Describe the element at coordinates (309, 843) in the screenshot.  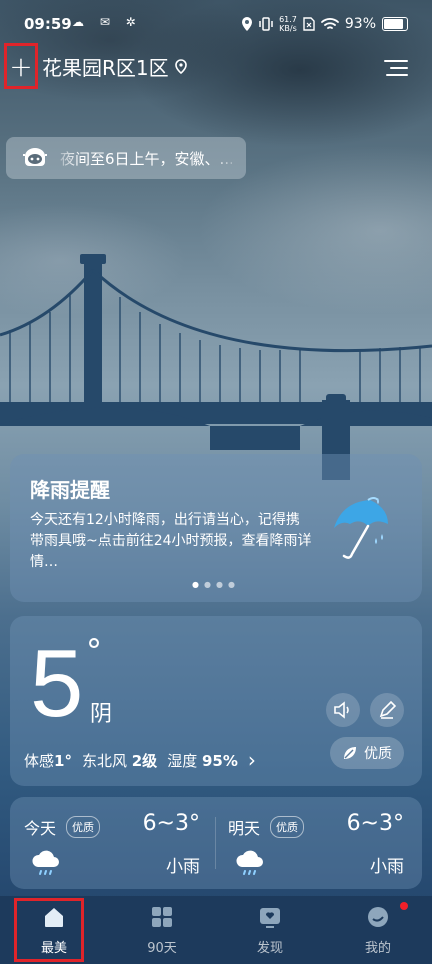
I see `forecast-tomorrow: 明天 优质 6~3° 小雨` at that location.